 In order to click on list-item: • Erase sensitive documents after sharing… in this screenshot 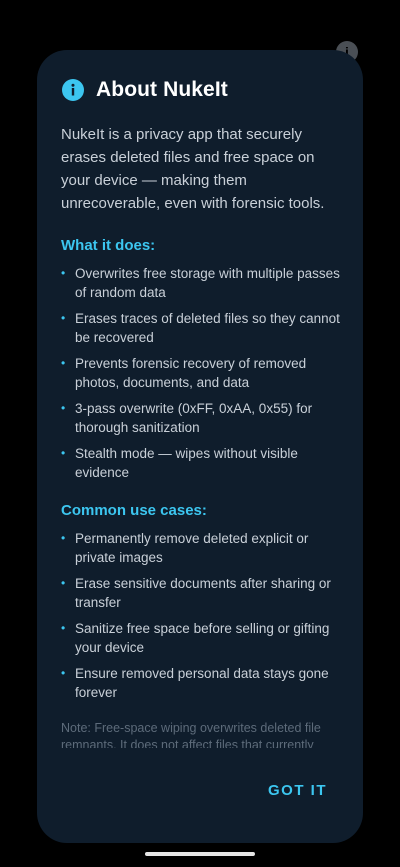, I will do `click(201, 593)`.